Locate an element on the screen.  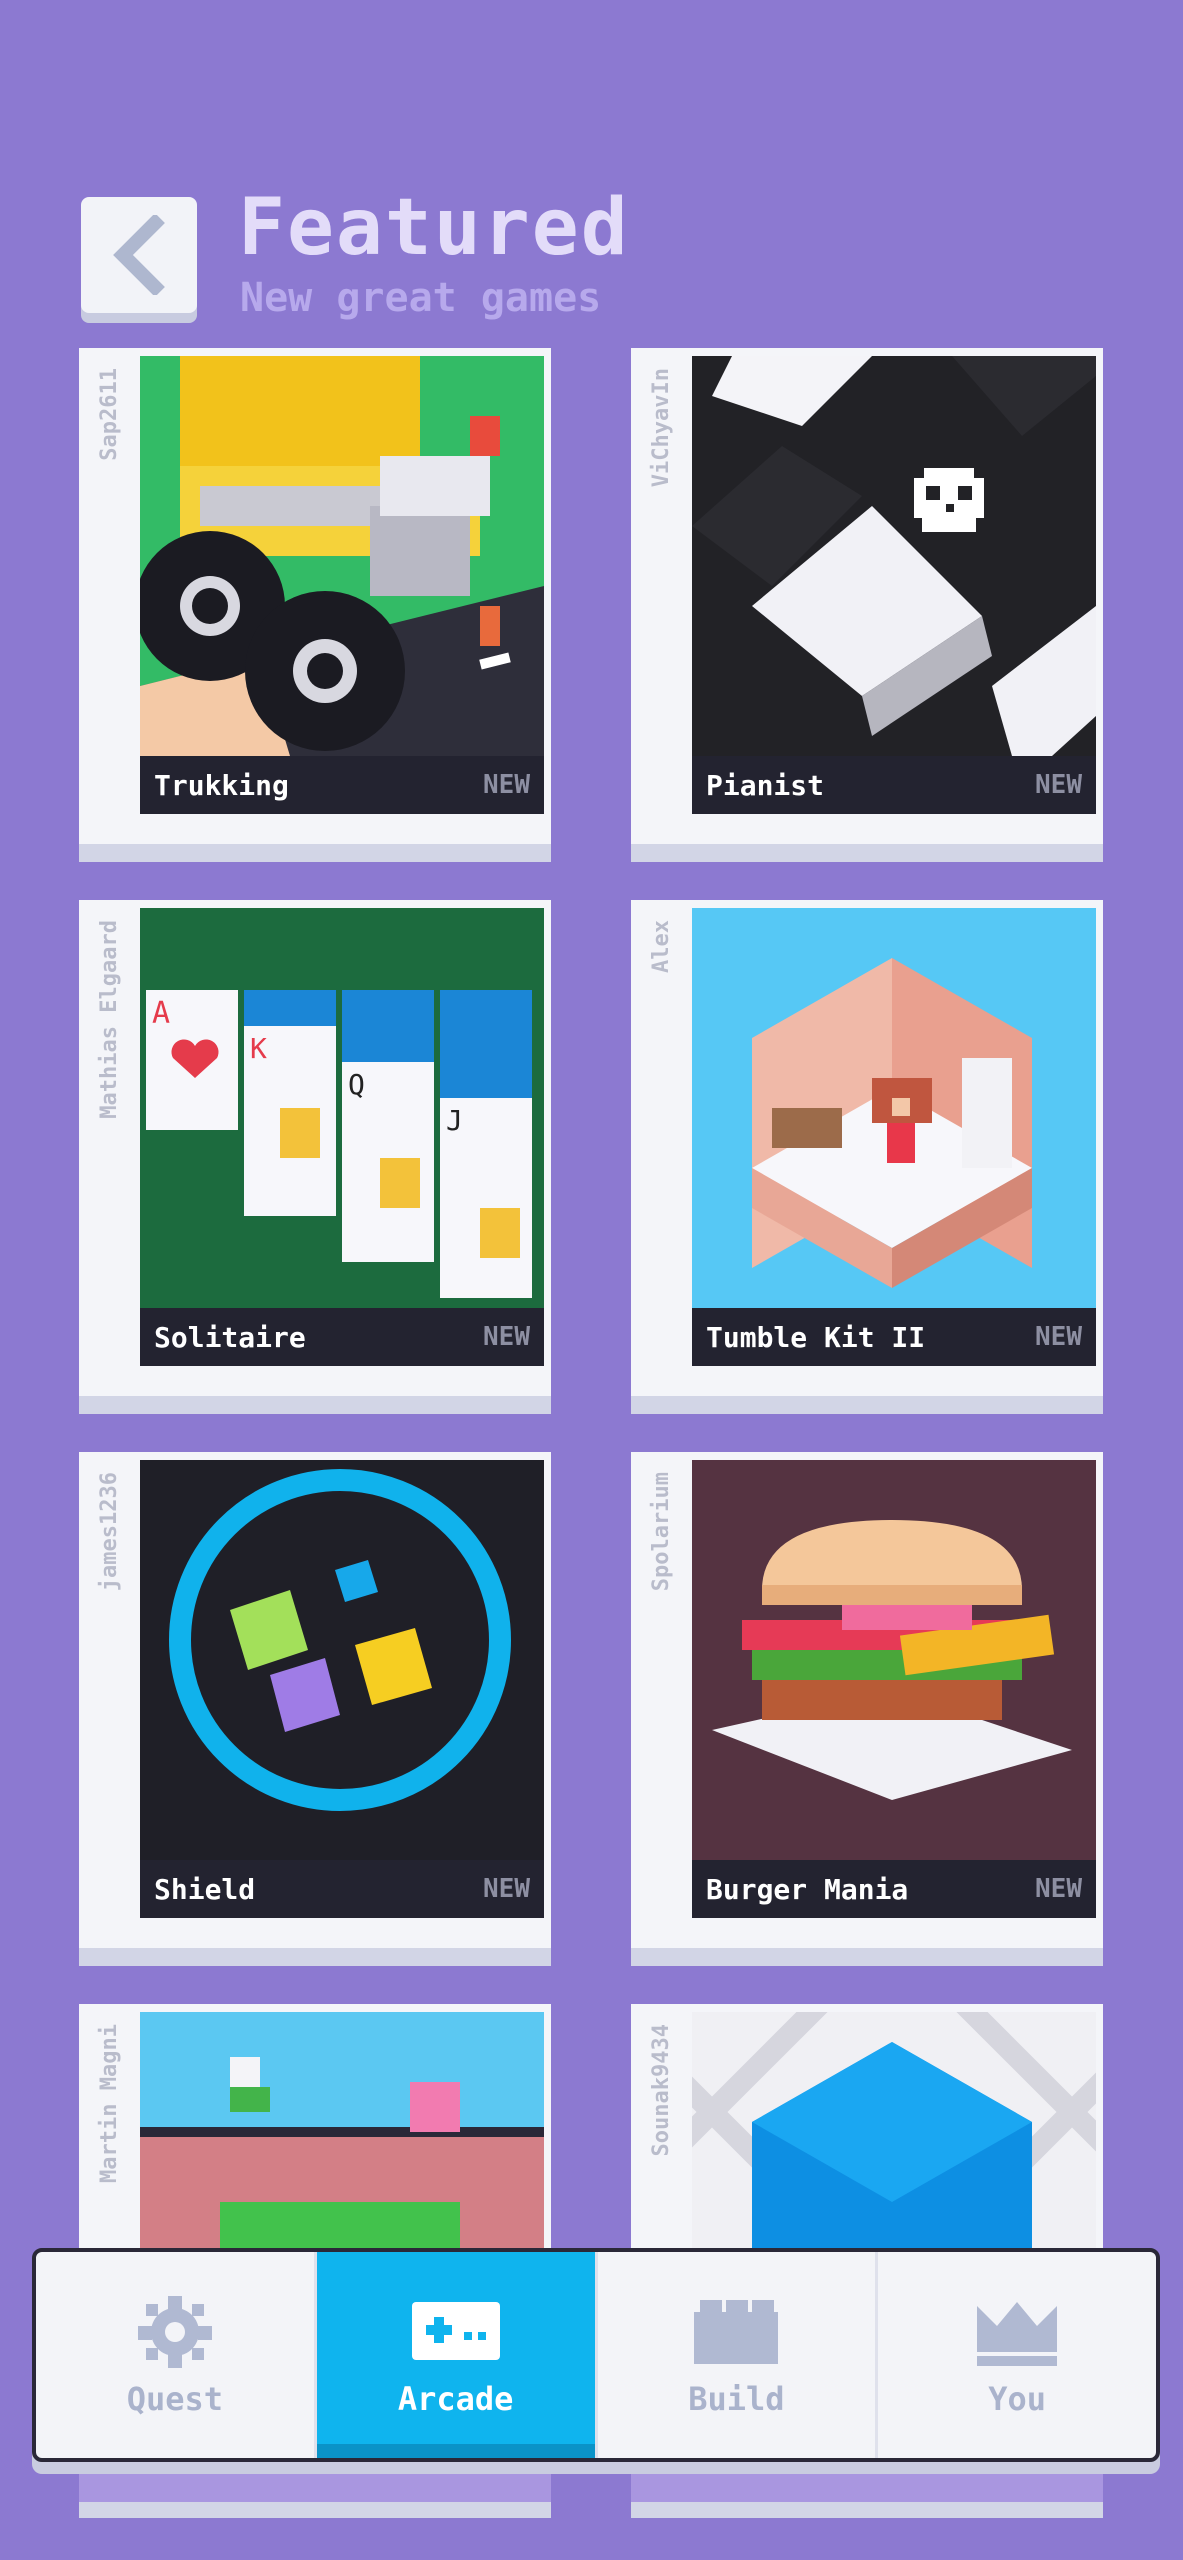
chevron-left-icon is located at coordinates (139, 255).